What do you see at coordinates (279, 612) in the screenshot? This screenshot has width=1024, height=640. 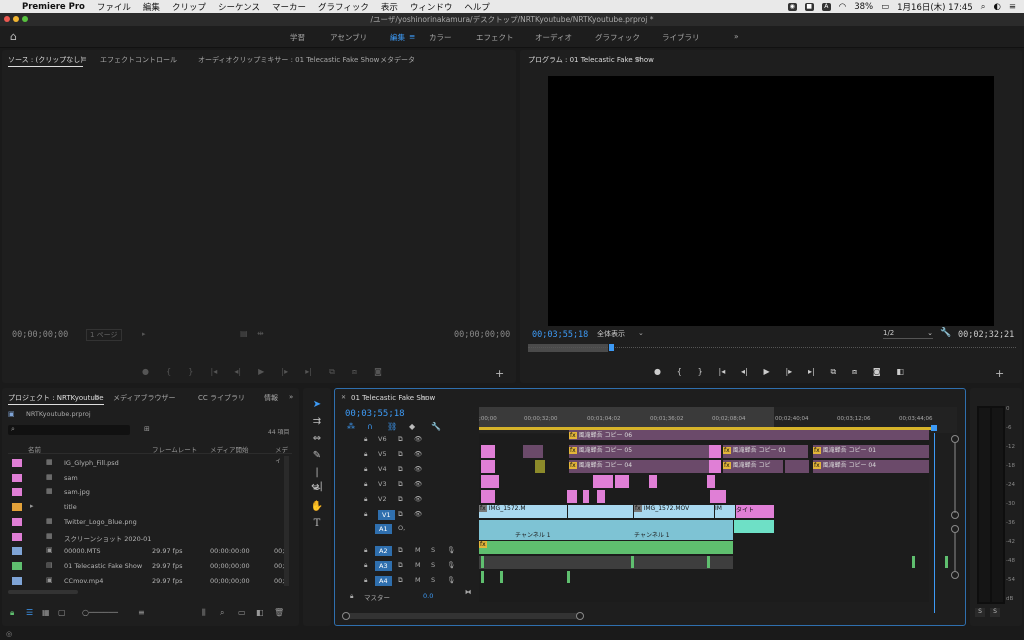 I see `clear-icon: 🗑︎` at bounding box center [279, 612].